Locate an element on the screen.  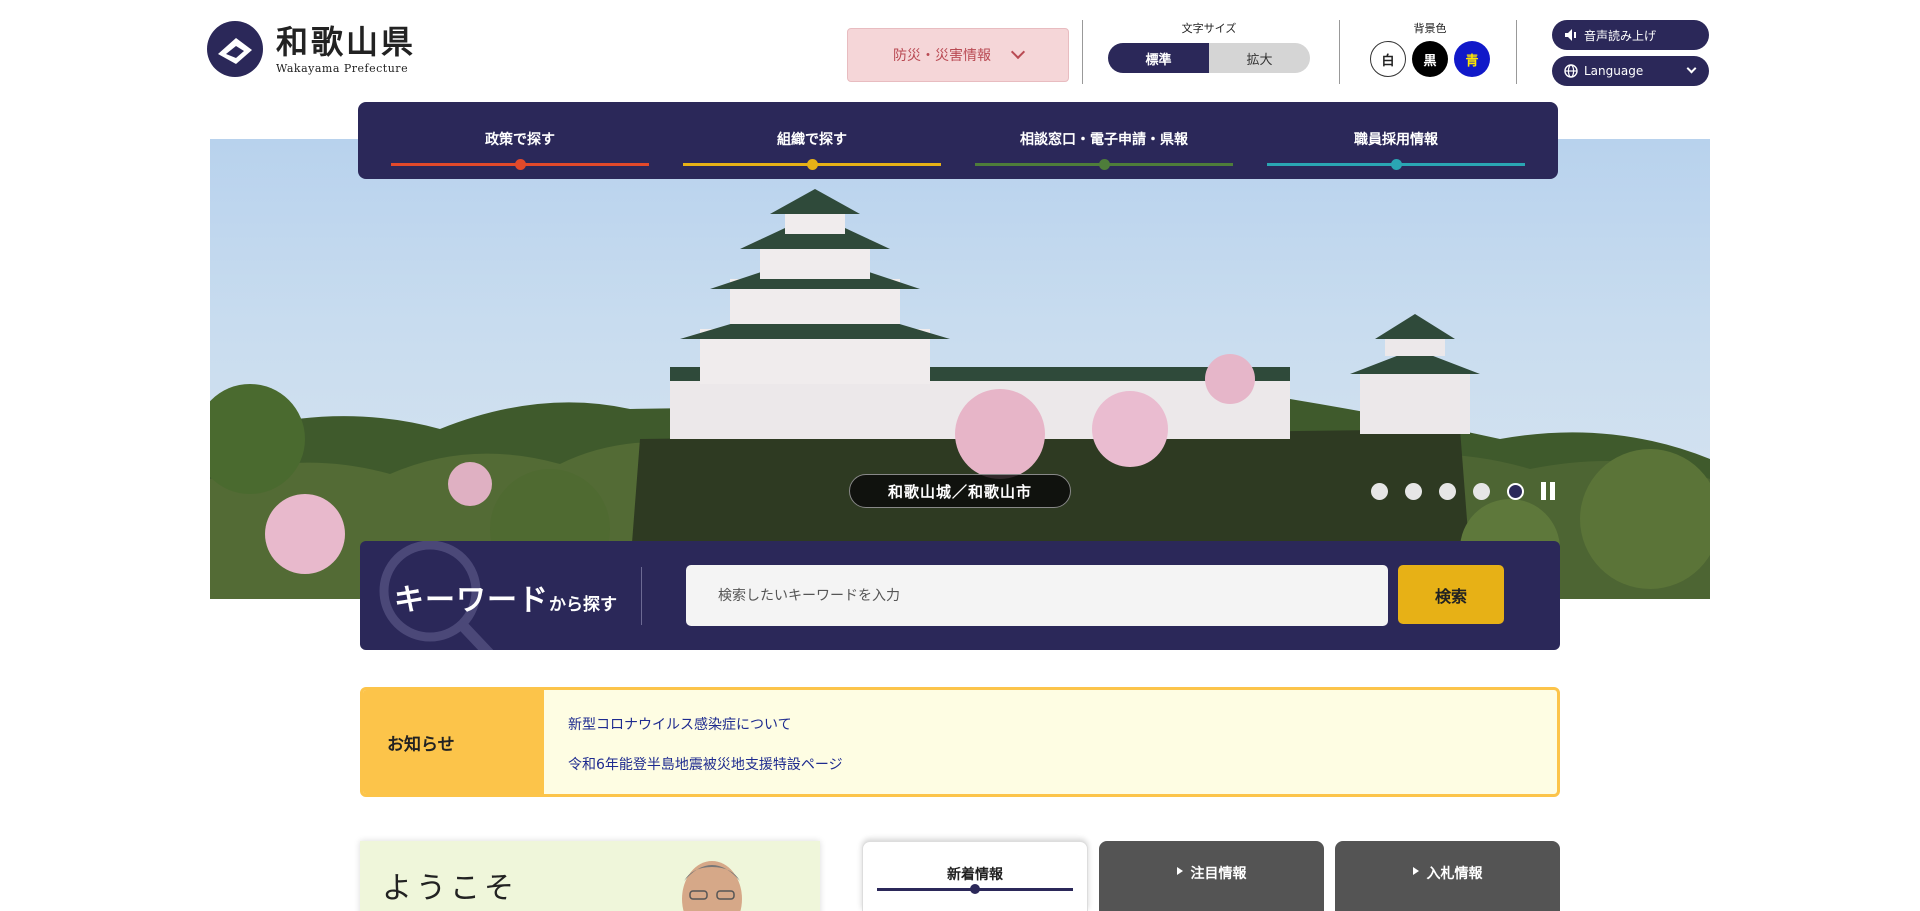
wakayama-emblem-icon is located at coordinates (235, 49).